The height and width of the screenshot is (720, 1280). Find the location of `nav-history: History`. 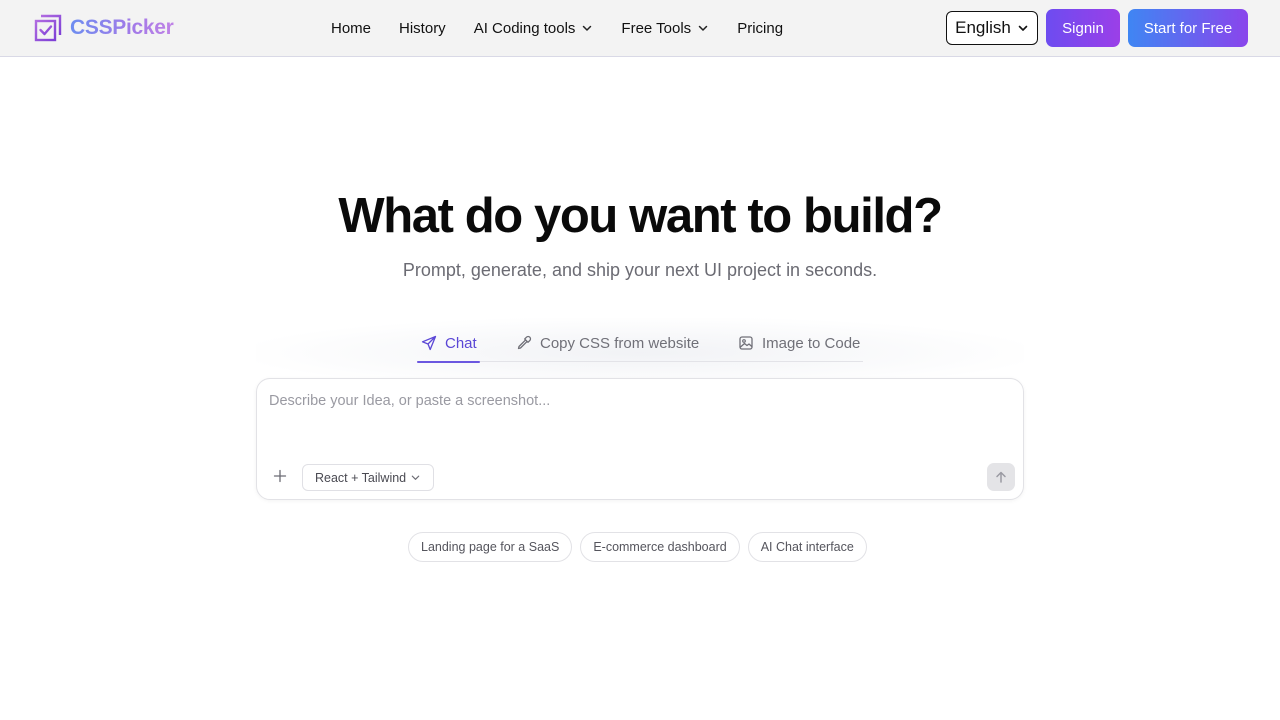

nav-history: History is located at coordinates (422, 28).